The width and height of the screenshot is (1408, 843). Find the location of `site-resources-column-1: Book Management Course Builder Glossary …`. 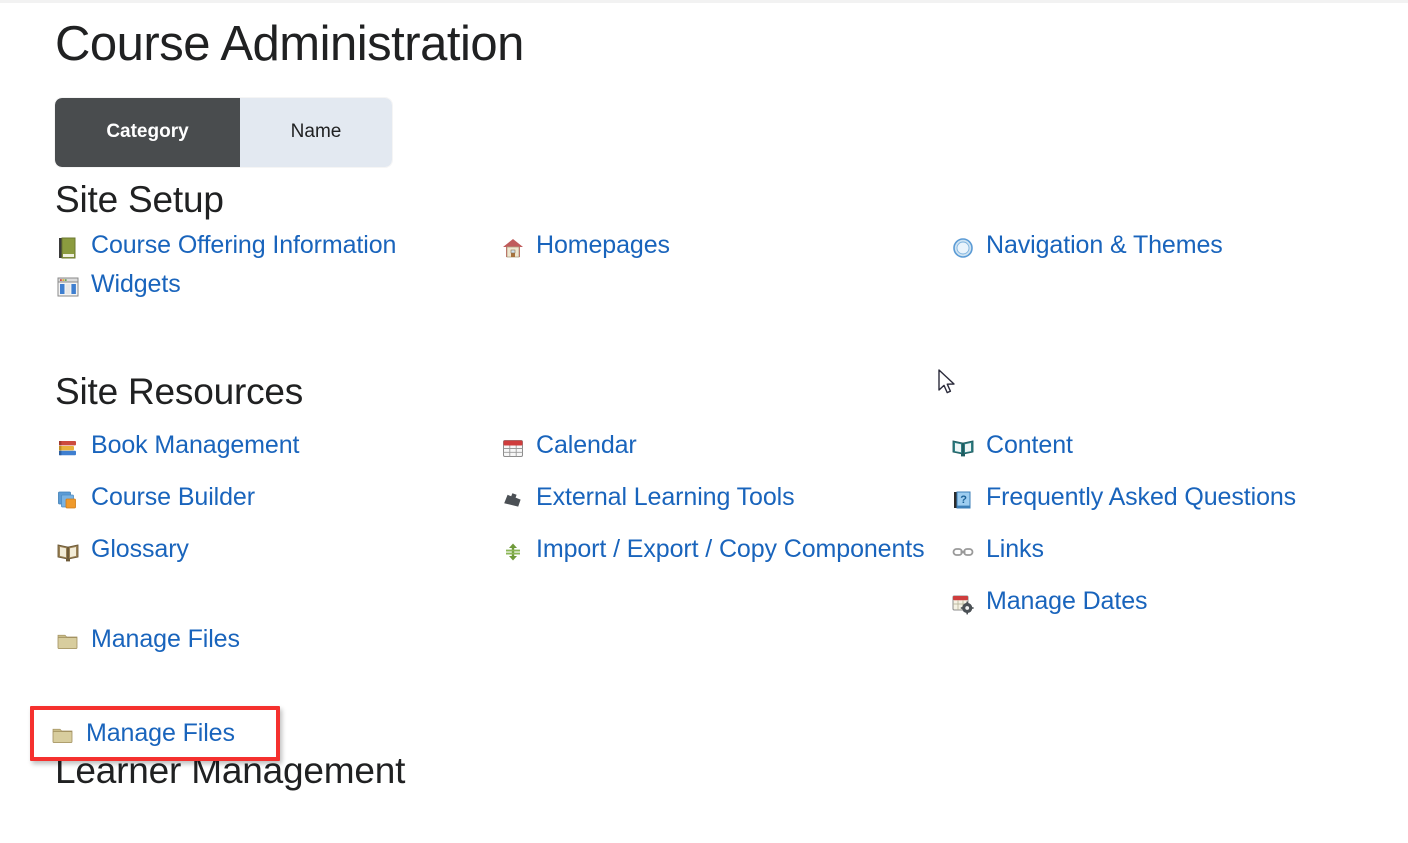

site-resources-column-1: Book Management Course Builder Glossary … is located at coordinates (275, 543).